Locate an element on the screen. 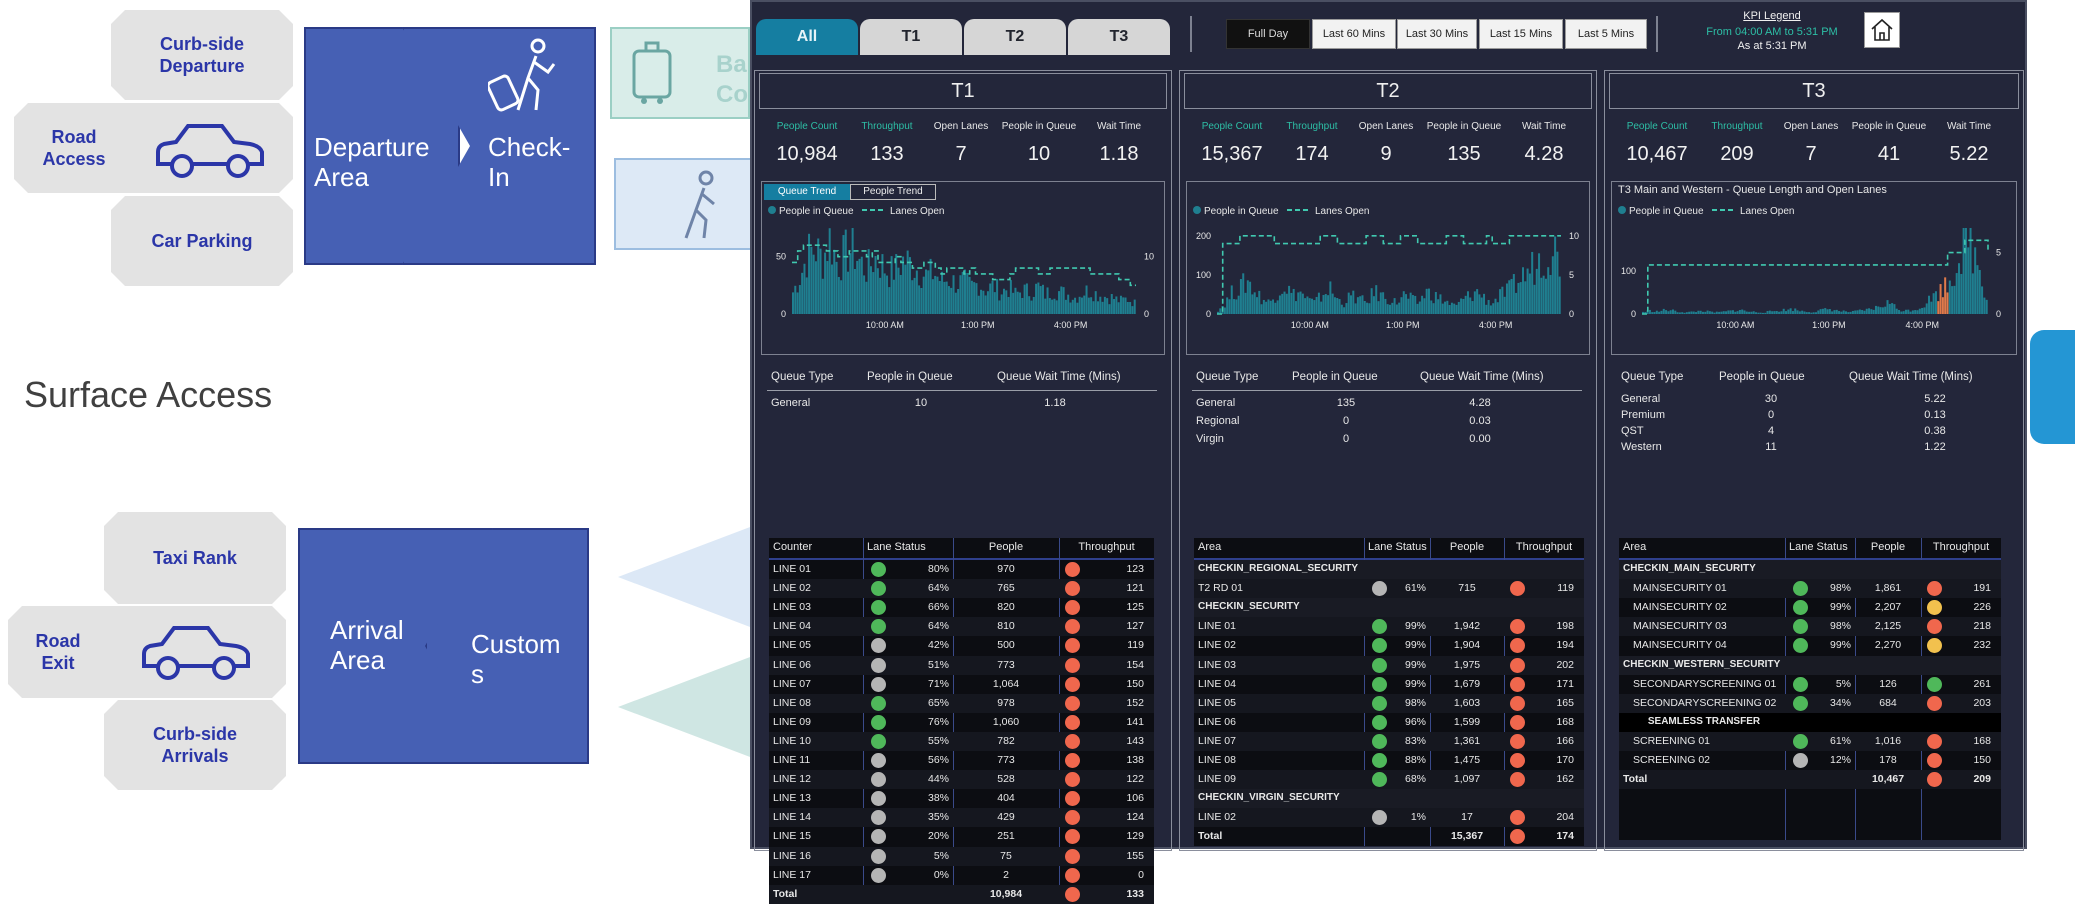 The image size is (2075, 904). tab-t1: T1 is located at coordinates (911, 37).